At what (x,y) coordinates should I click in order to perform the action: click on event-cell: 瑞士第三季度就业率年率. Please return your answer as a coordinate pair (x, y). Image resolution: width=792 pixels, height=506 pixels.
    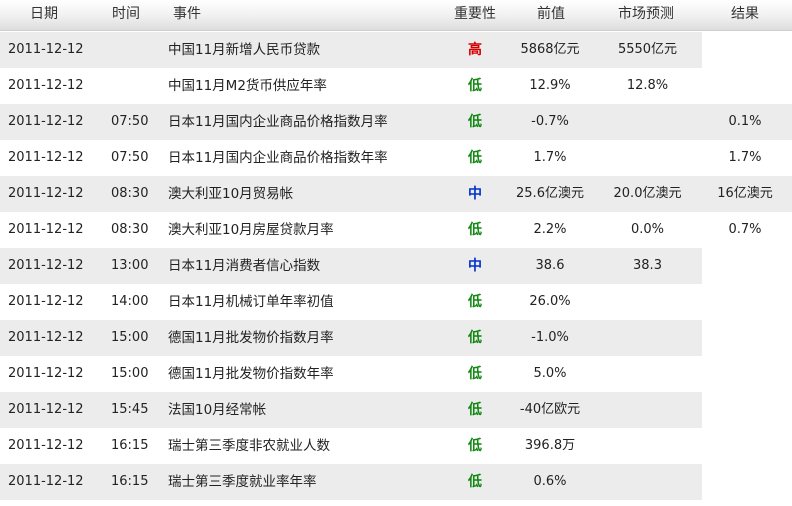
    Looking at the image, I should click on (242, 482).